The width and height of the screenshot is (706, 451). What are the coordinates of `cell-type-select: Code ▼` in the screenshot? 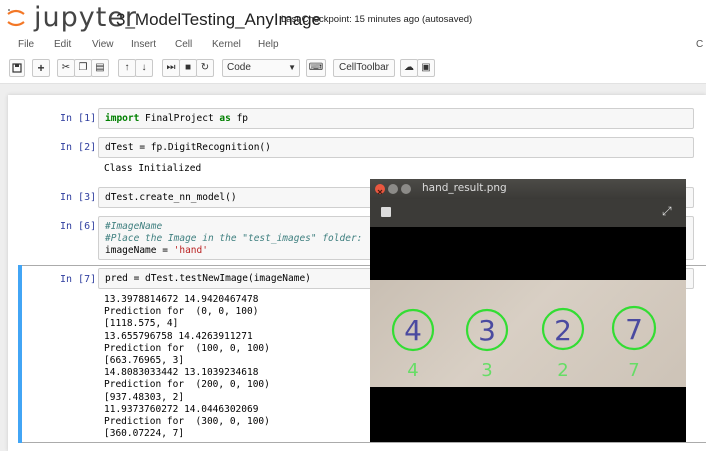 It's located at (261, 68).